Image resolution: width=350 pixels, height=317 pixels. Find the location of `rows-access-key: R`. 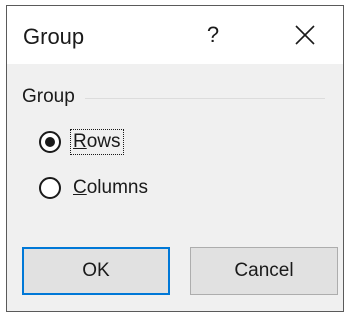

rows-access-key: R is located at coordinates (80, 141).